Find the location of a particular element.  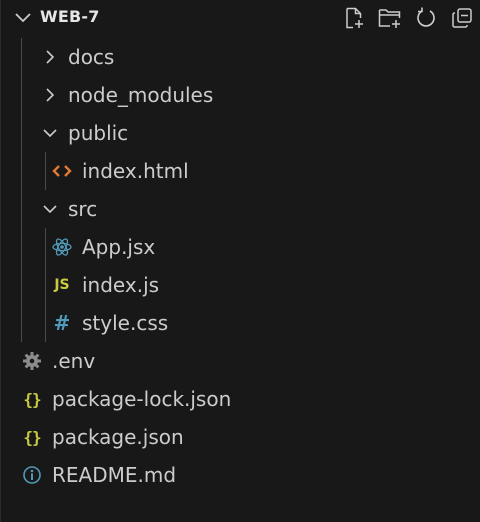

tree-item-src: src is located at coordinates (240, 209).